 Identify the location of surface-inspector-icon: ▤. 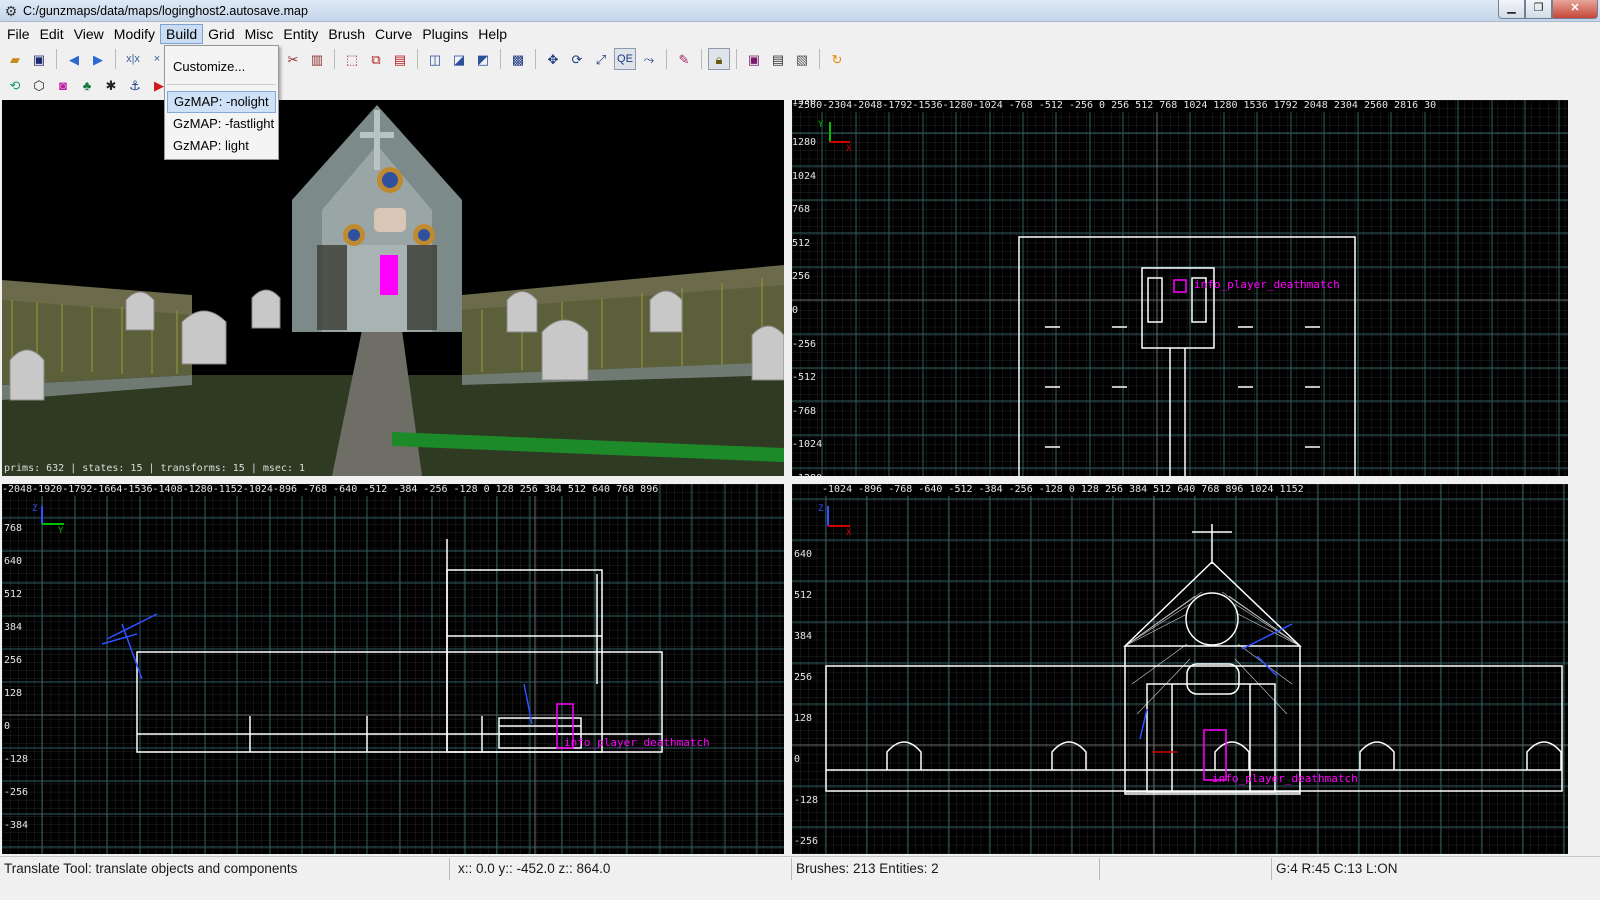
(778, 59).